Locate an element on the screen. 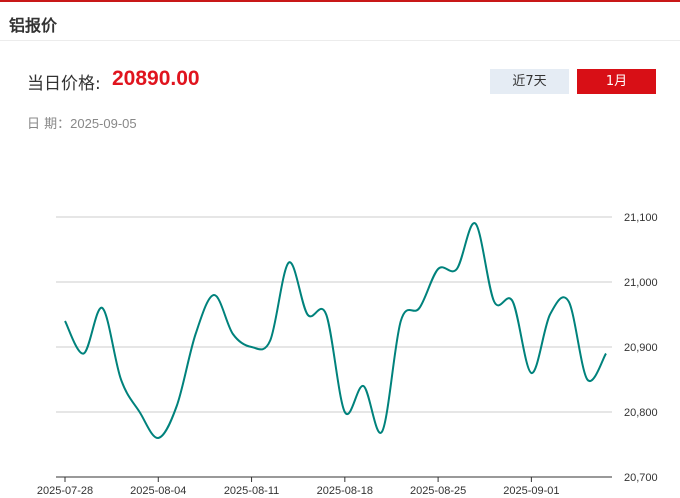 The width and height of the screenshot is (680, 498). range-1-month-button: 1月 is located at coordinates (616, 81).